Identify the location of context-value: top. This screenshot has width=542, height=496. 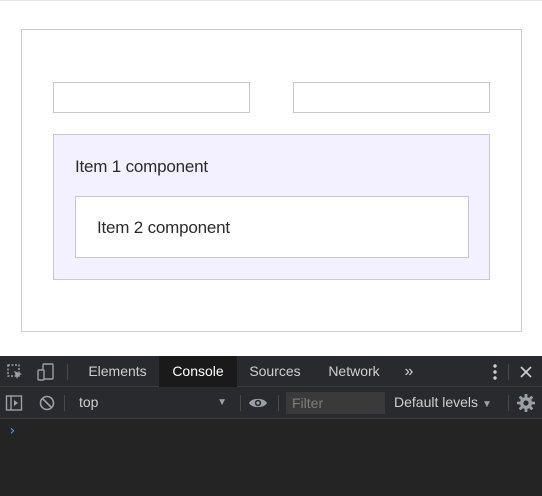
(89, 402).